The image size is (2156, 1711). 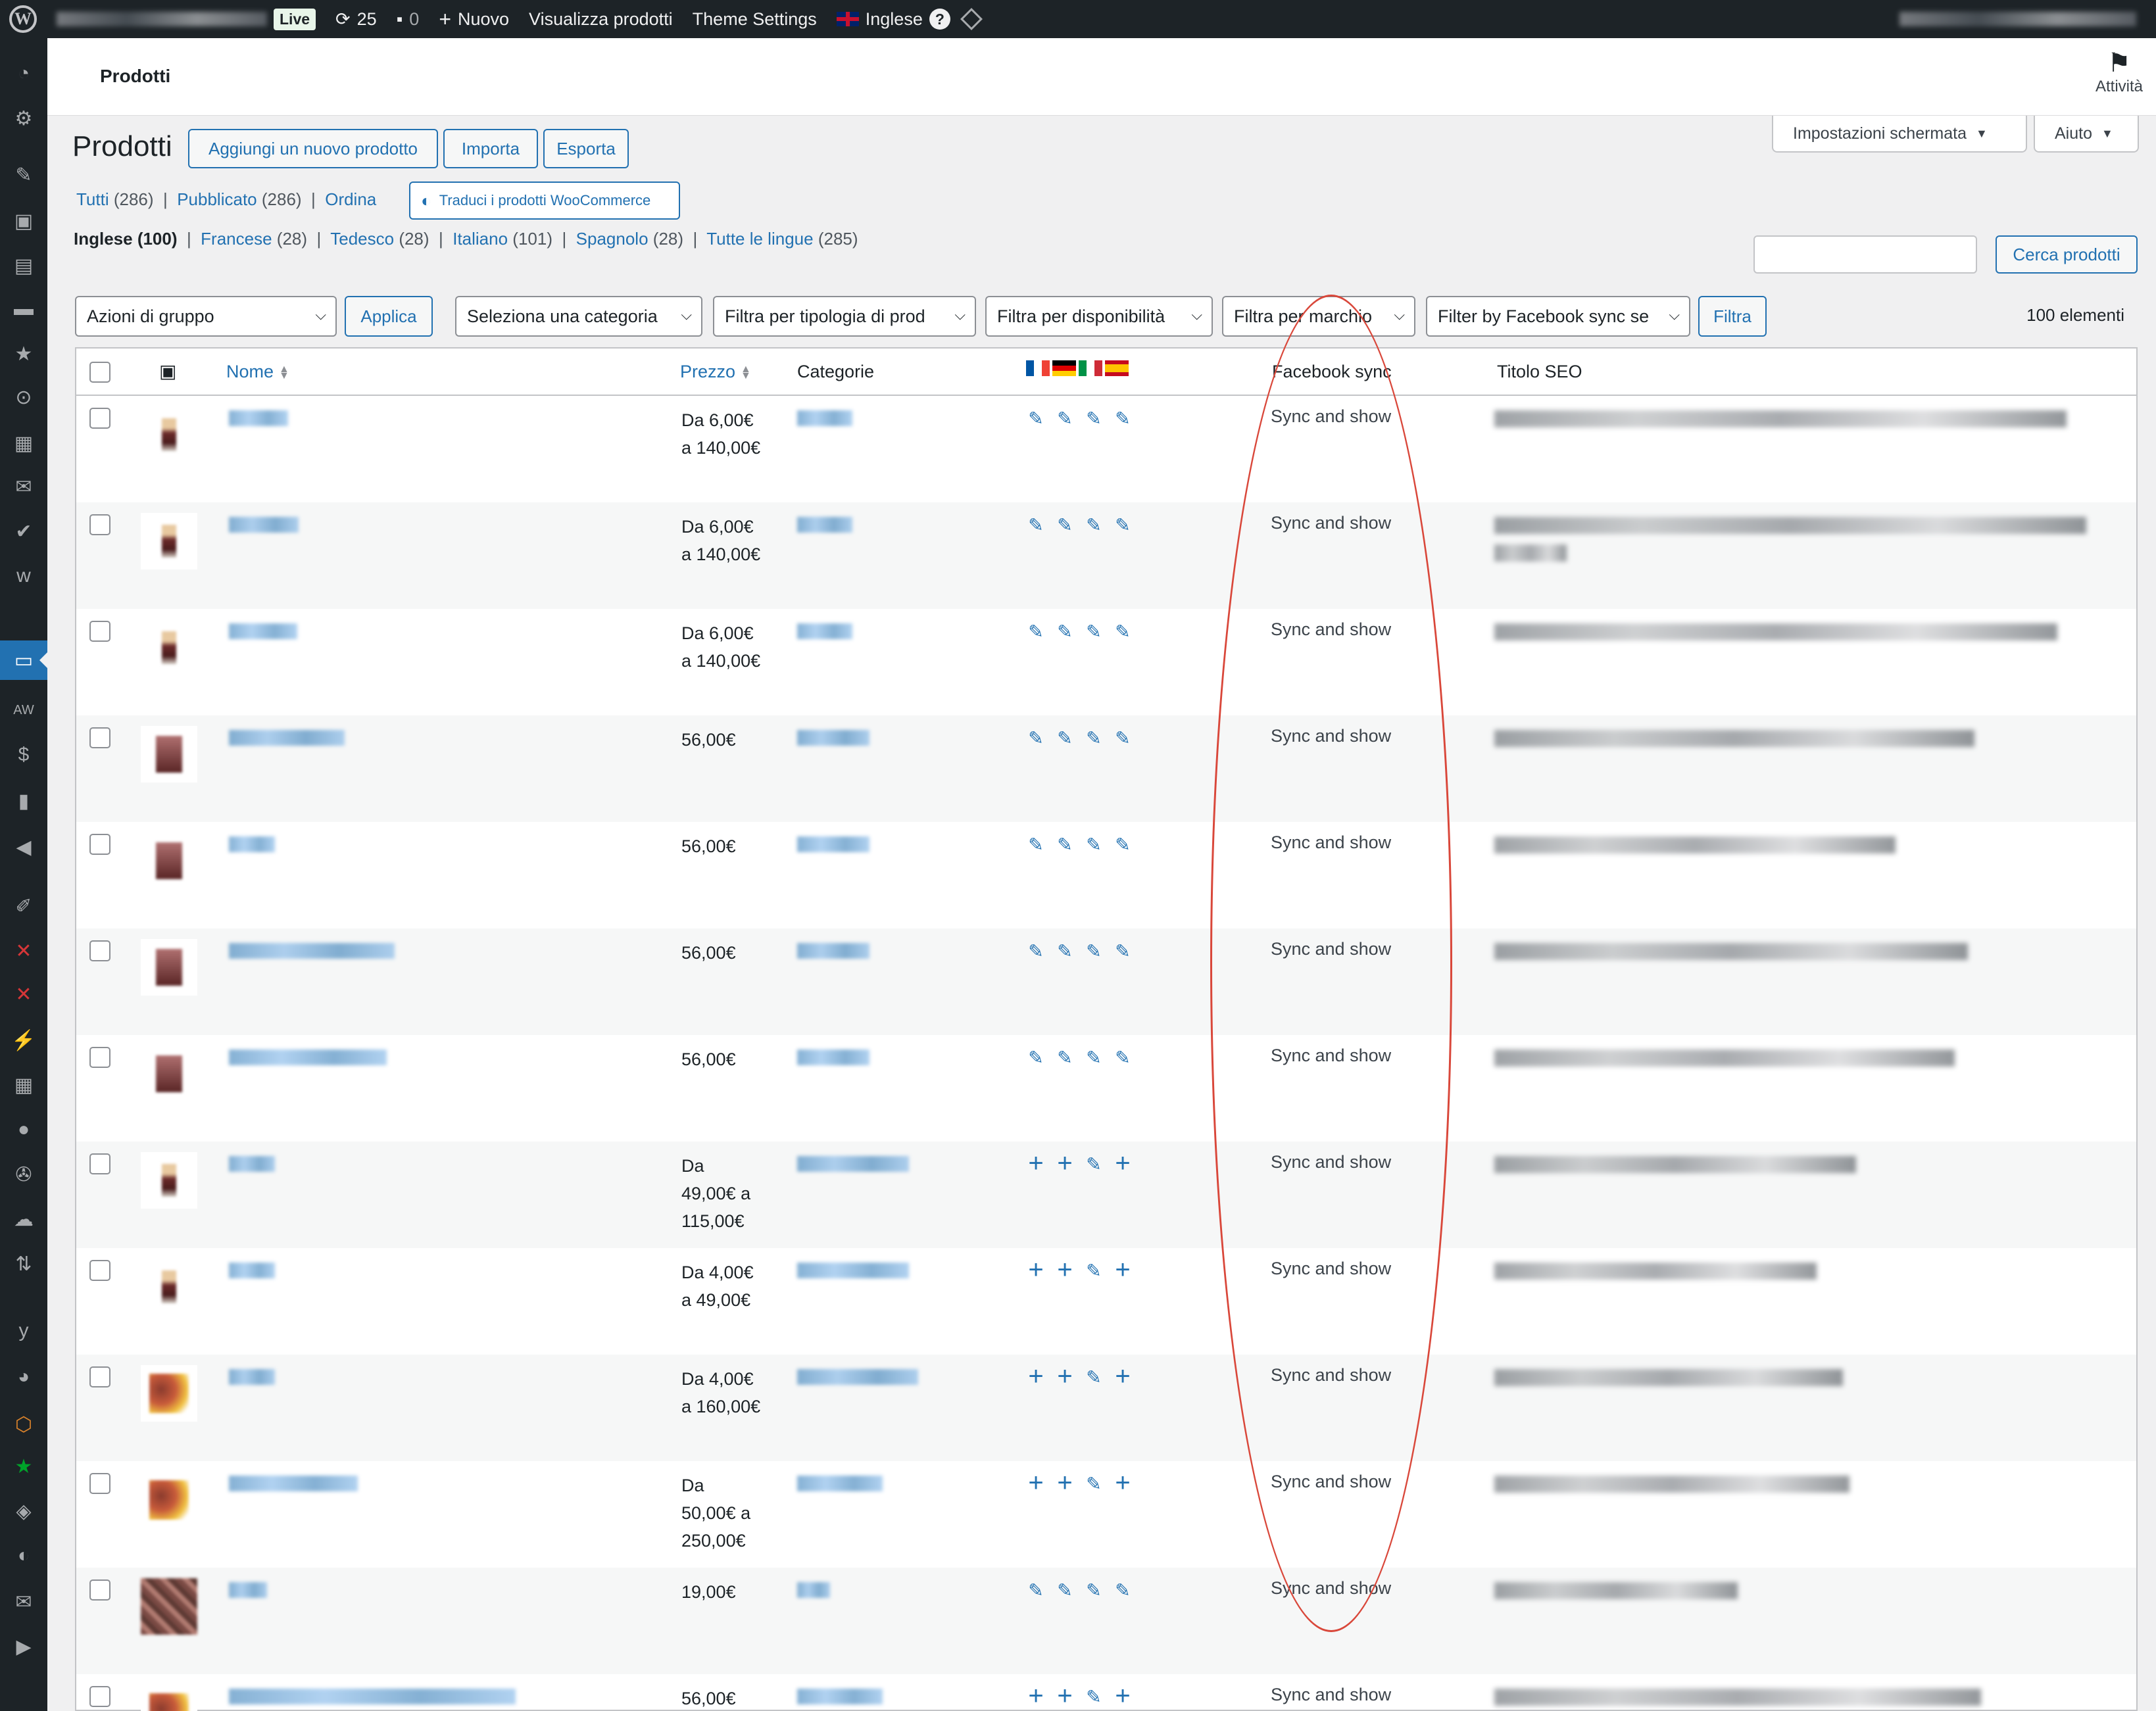 What do you see at coordinates (24, 1264) in the screenshot?
I see `import-icon: ⇅` at bounding box center [24, 1264].